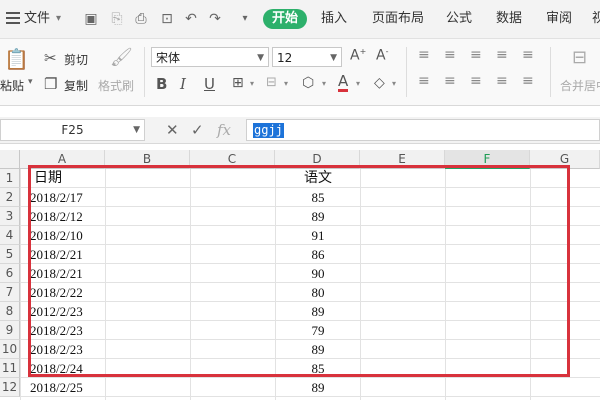 The width and height of the screenshot is (600, 400). Describe the element at coordinates (398, 19) in the screenshot. I see `tab-page-layout: 页面布局` at that location.